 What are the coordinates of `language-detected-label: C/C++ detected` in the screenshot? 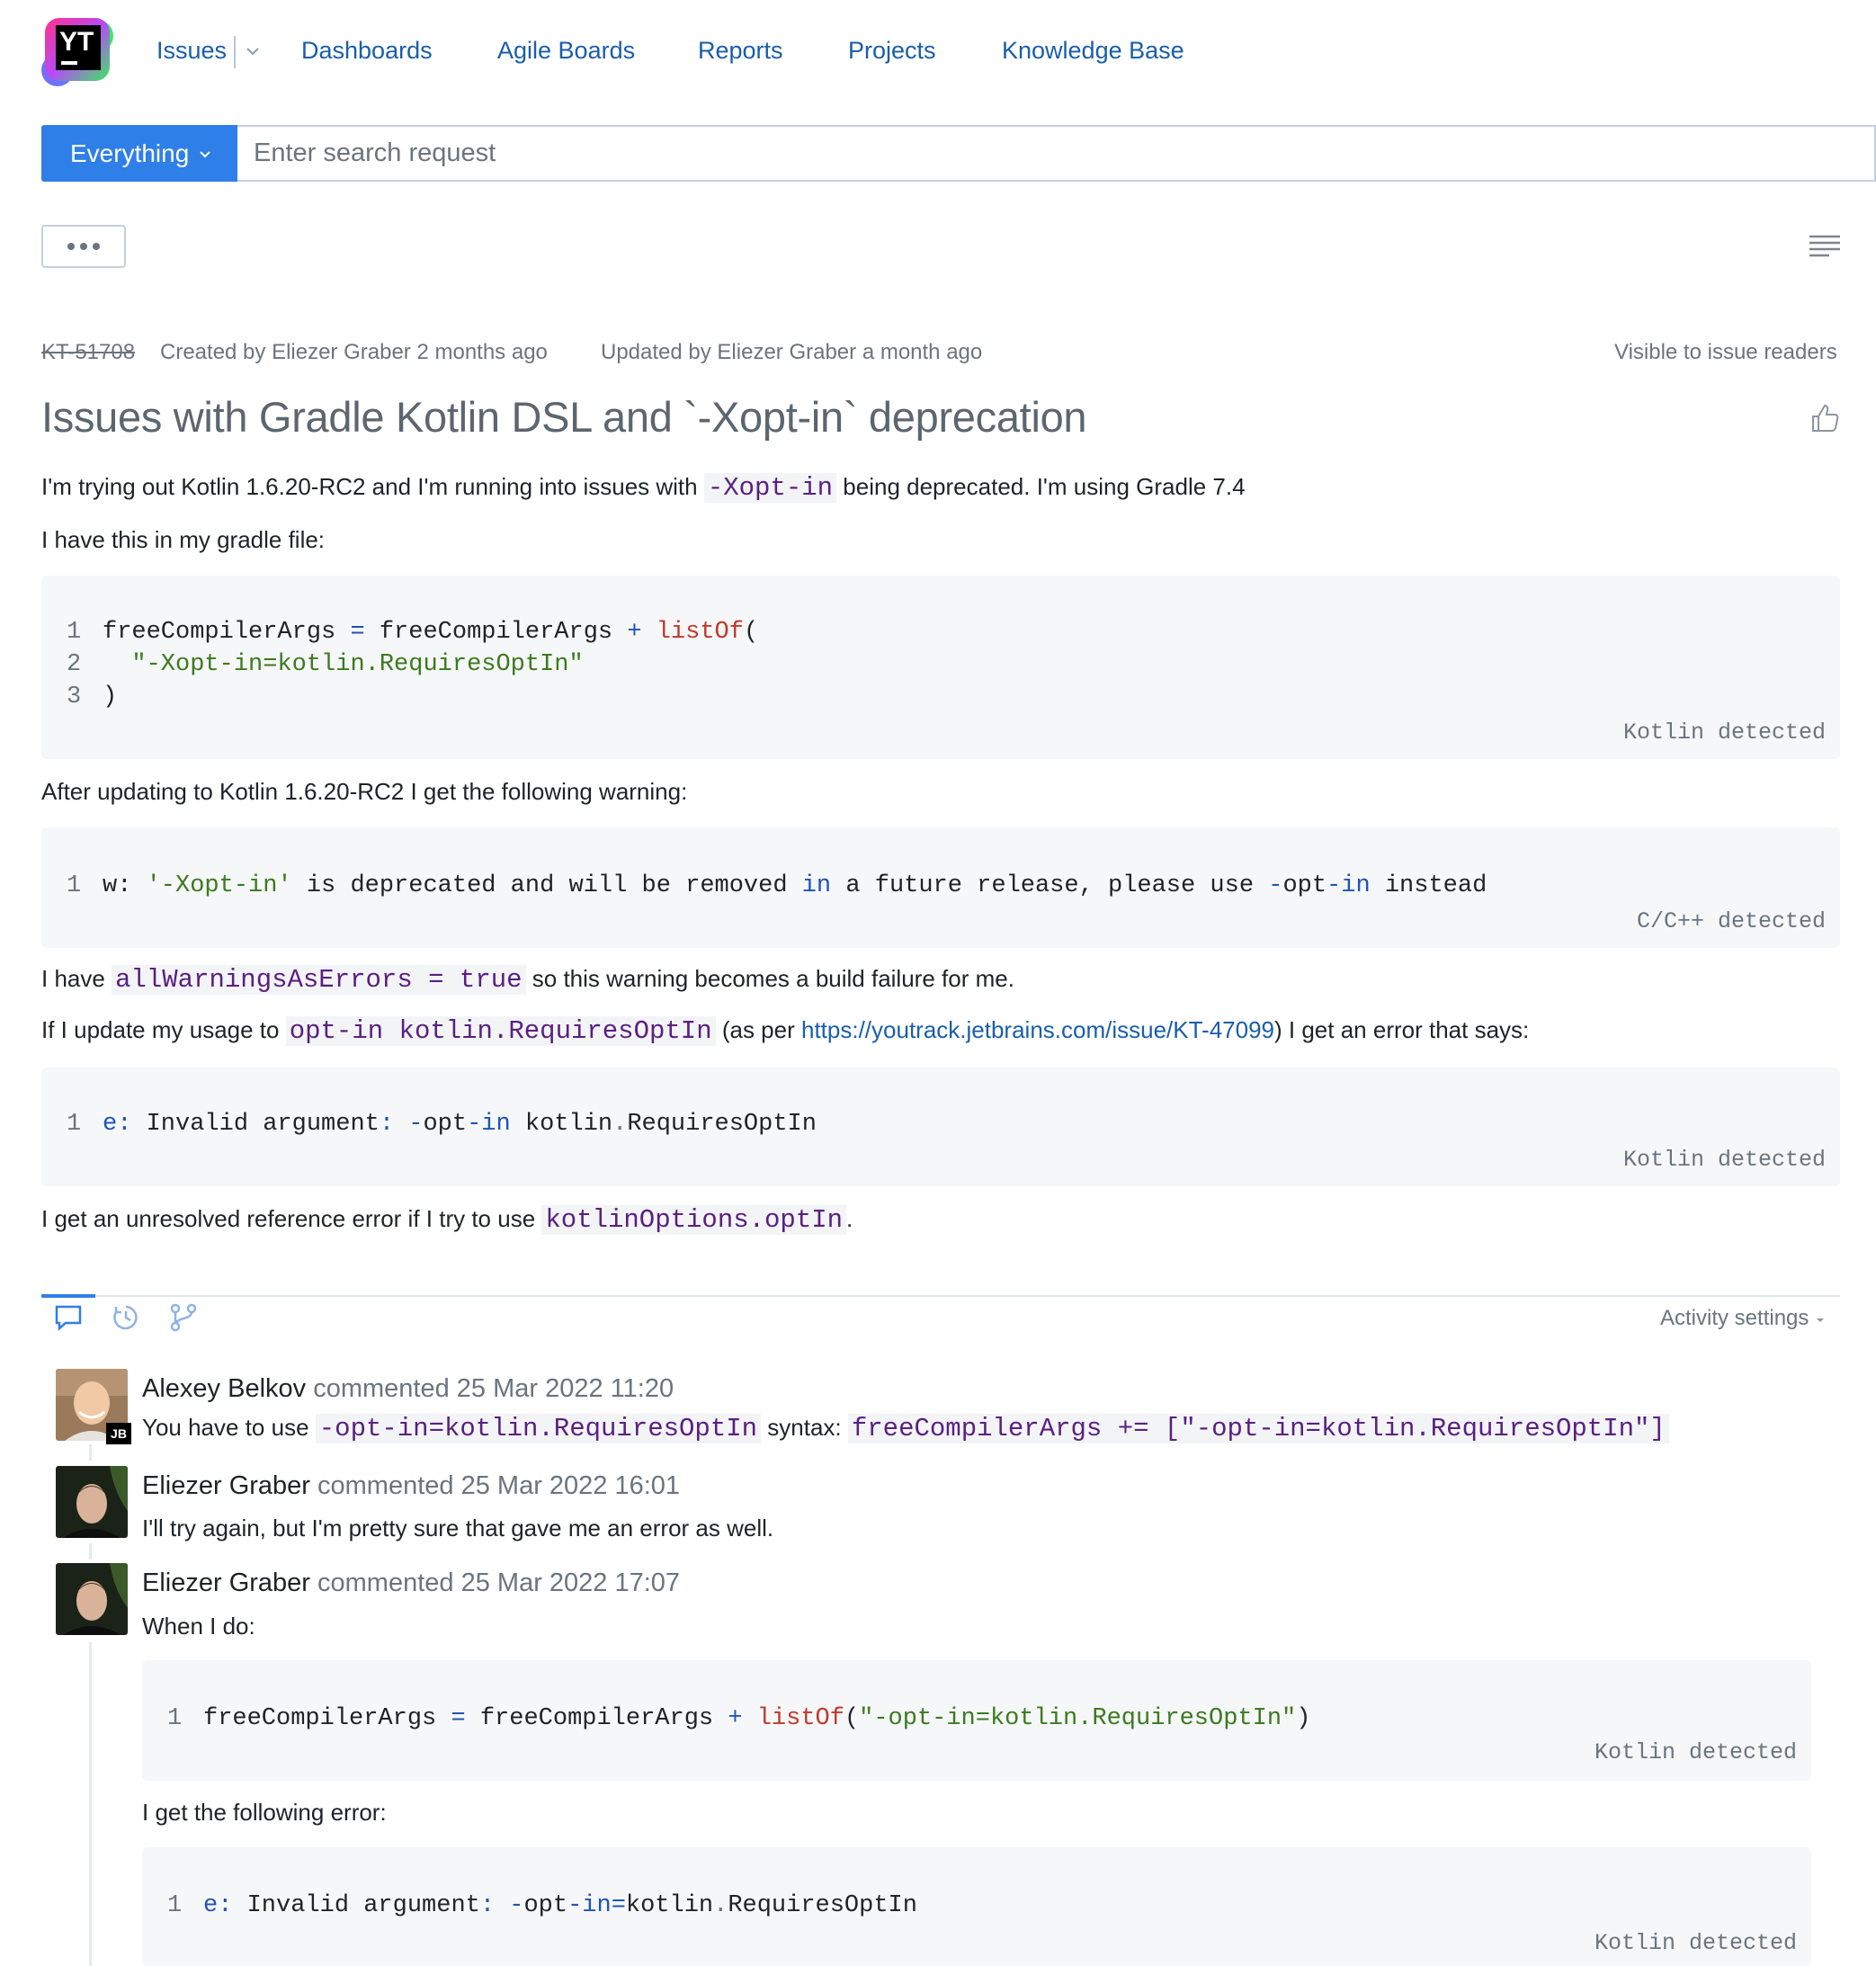 It's located at (1731, 921).